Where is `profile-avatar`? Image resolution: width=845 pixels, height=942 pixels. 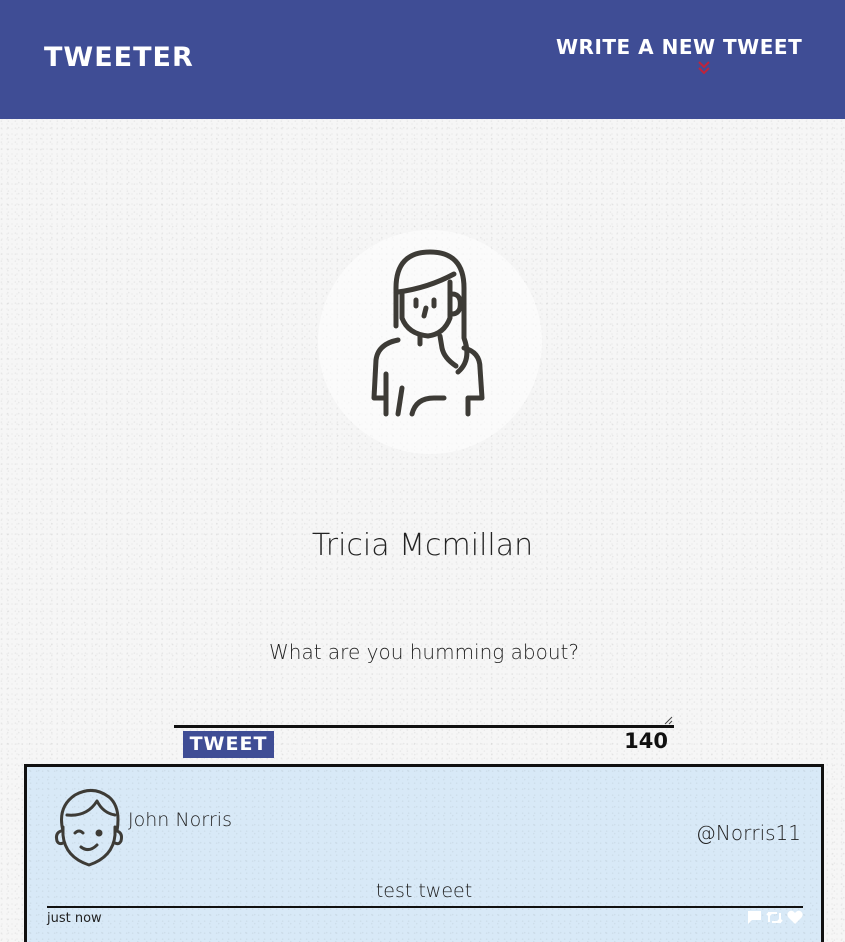
profile-avatar is located at coordinates (430, 342).